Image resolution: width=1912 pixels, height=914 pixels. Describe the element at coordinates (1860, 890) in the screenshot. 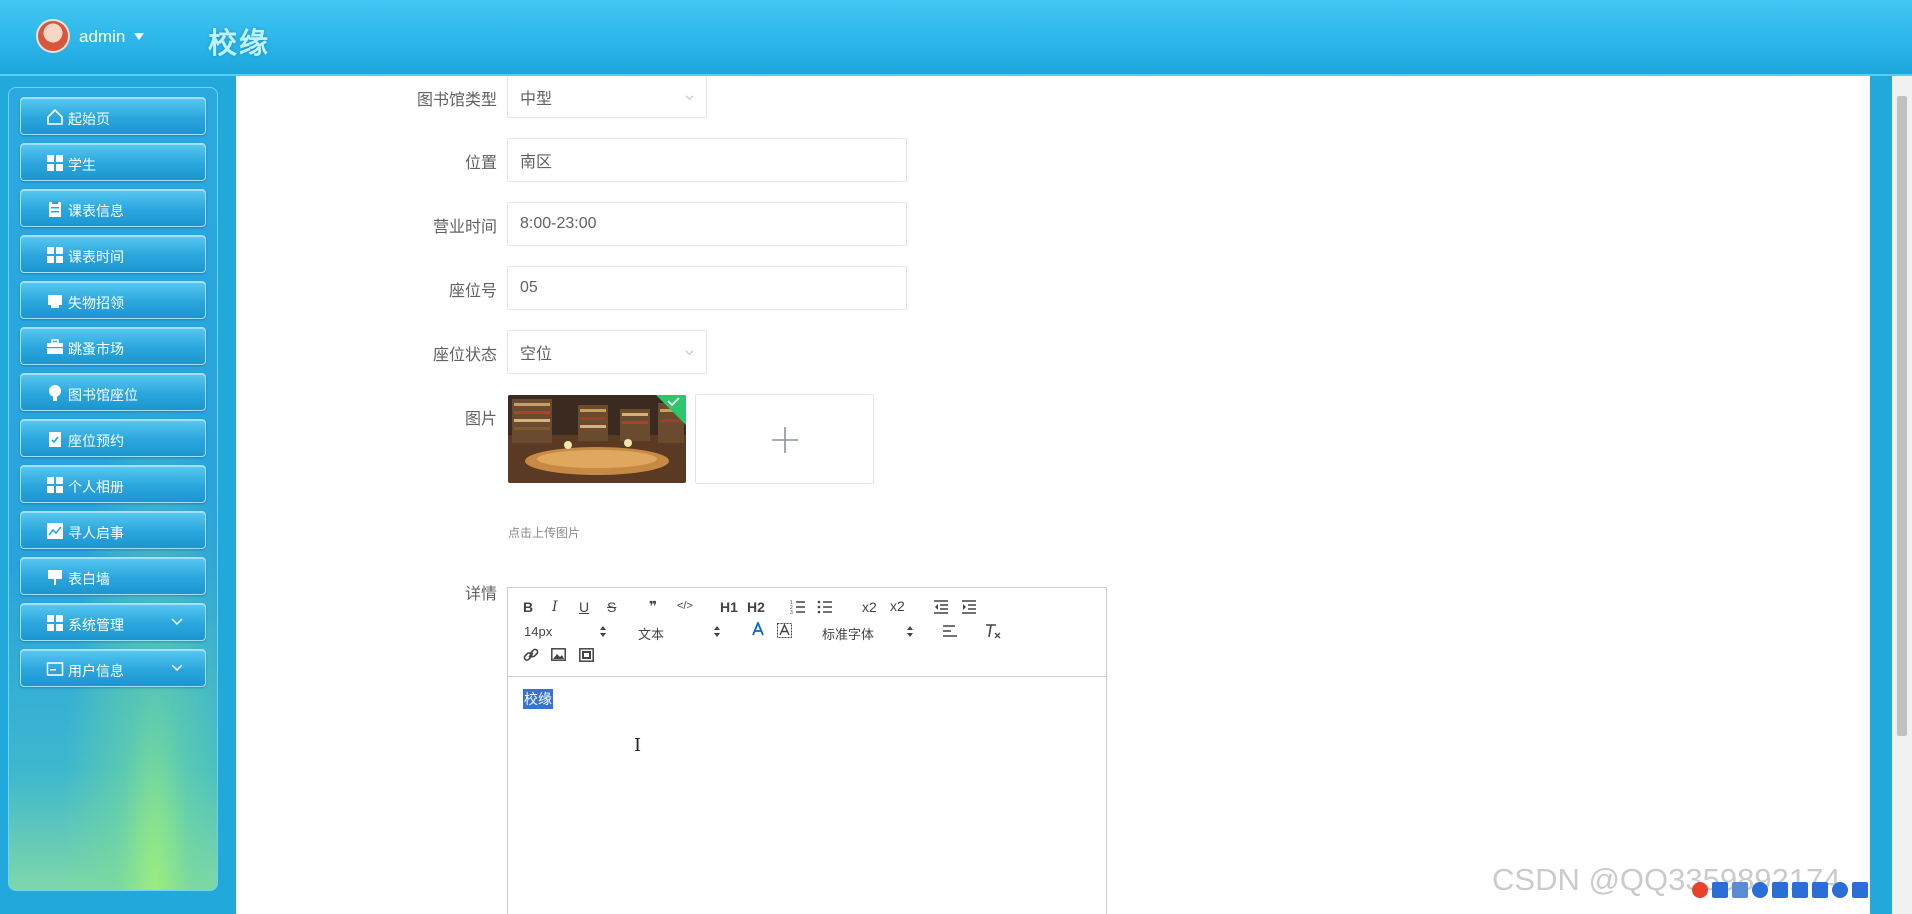

I see `grid-menu-icon` at that location.